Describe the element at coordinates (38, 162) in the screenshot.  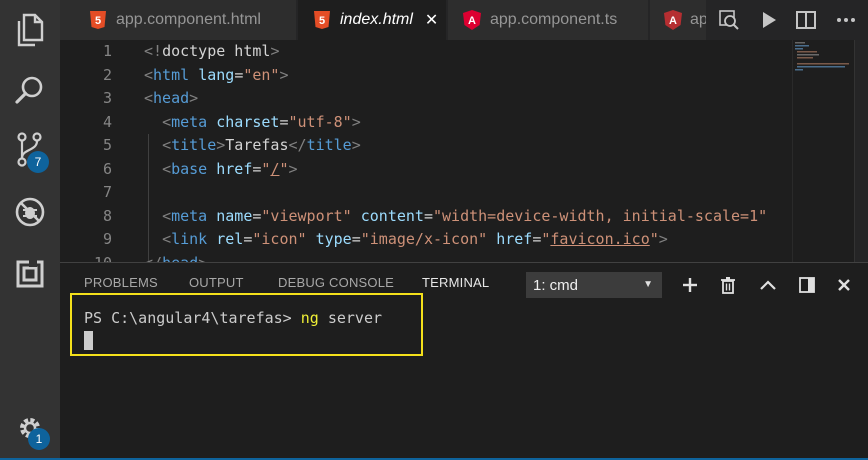
I see `source-control-badge: 7` at that location.